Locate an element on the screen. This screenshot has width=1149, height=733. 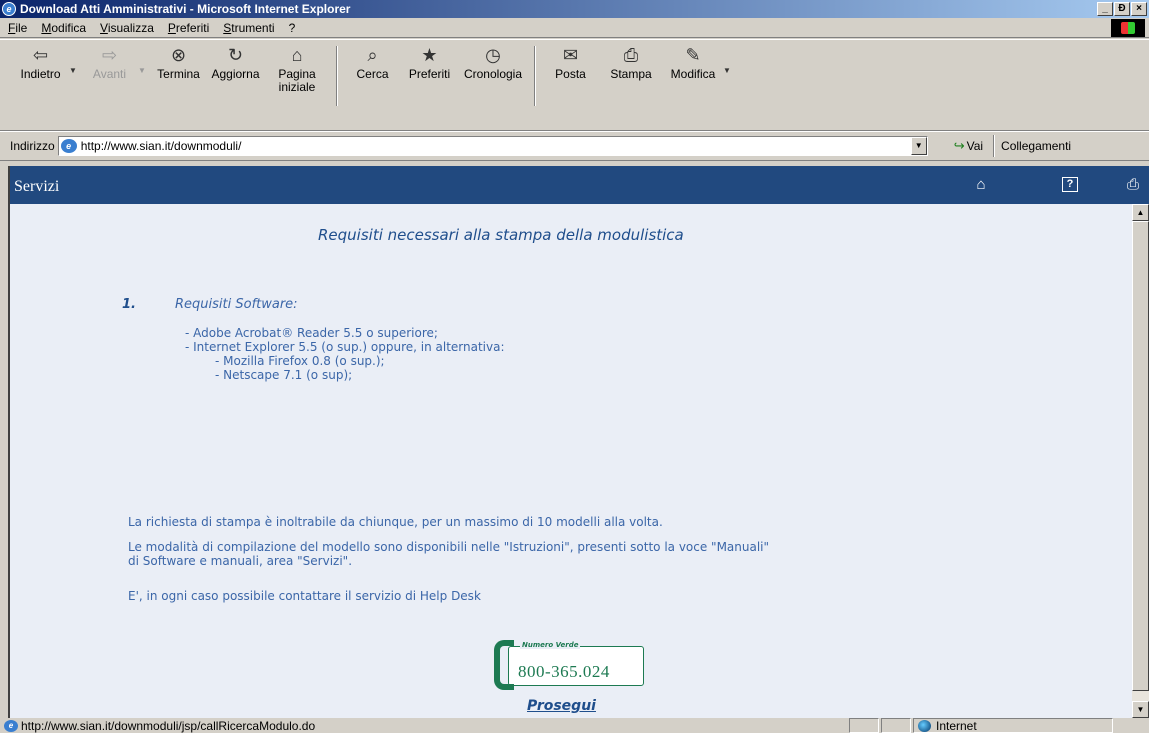
favorites-icon: ★ is located at coordinates (429, 55).